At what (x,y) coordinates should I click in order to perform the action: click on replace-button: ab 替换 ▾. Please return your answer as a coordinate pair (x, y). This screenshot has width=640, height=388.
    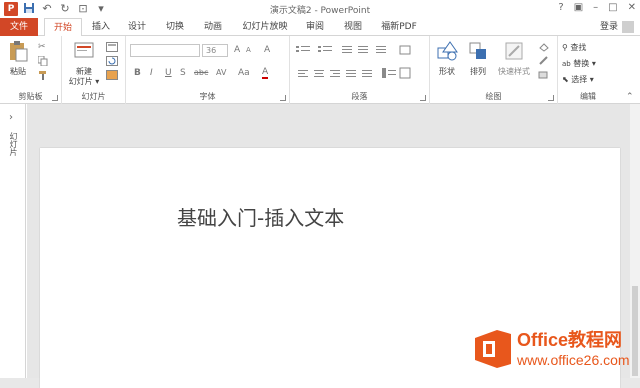
    Looking at the image, I should click on (579, 63).